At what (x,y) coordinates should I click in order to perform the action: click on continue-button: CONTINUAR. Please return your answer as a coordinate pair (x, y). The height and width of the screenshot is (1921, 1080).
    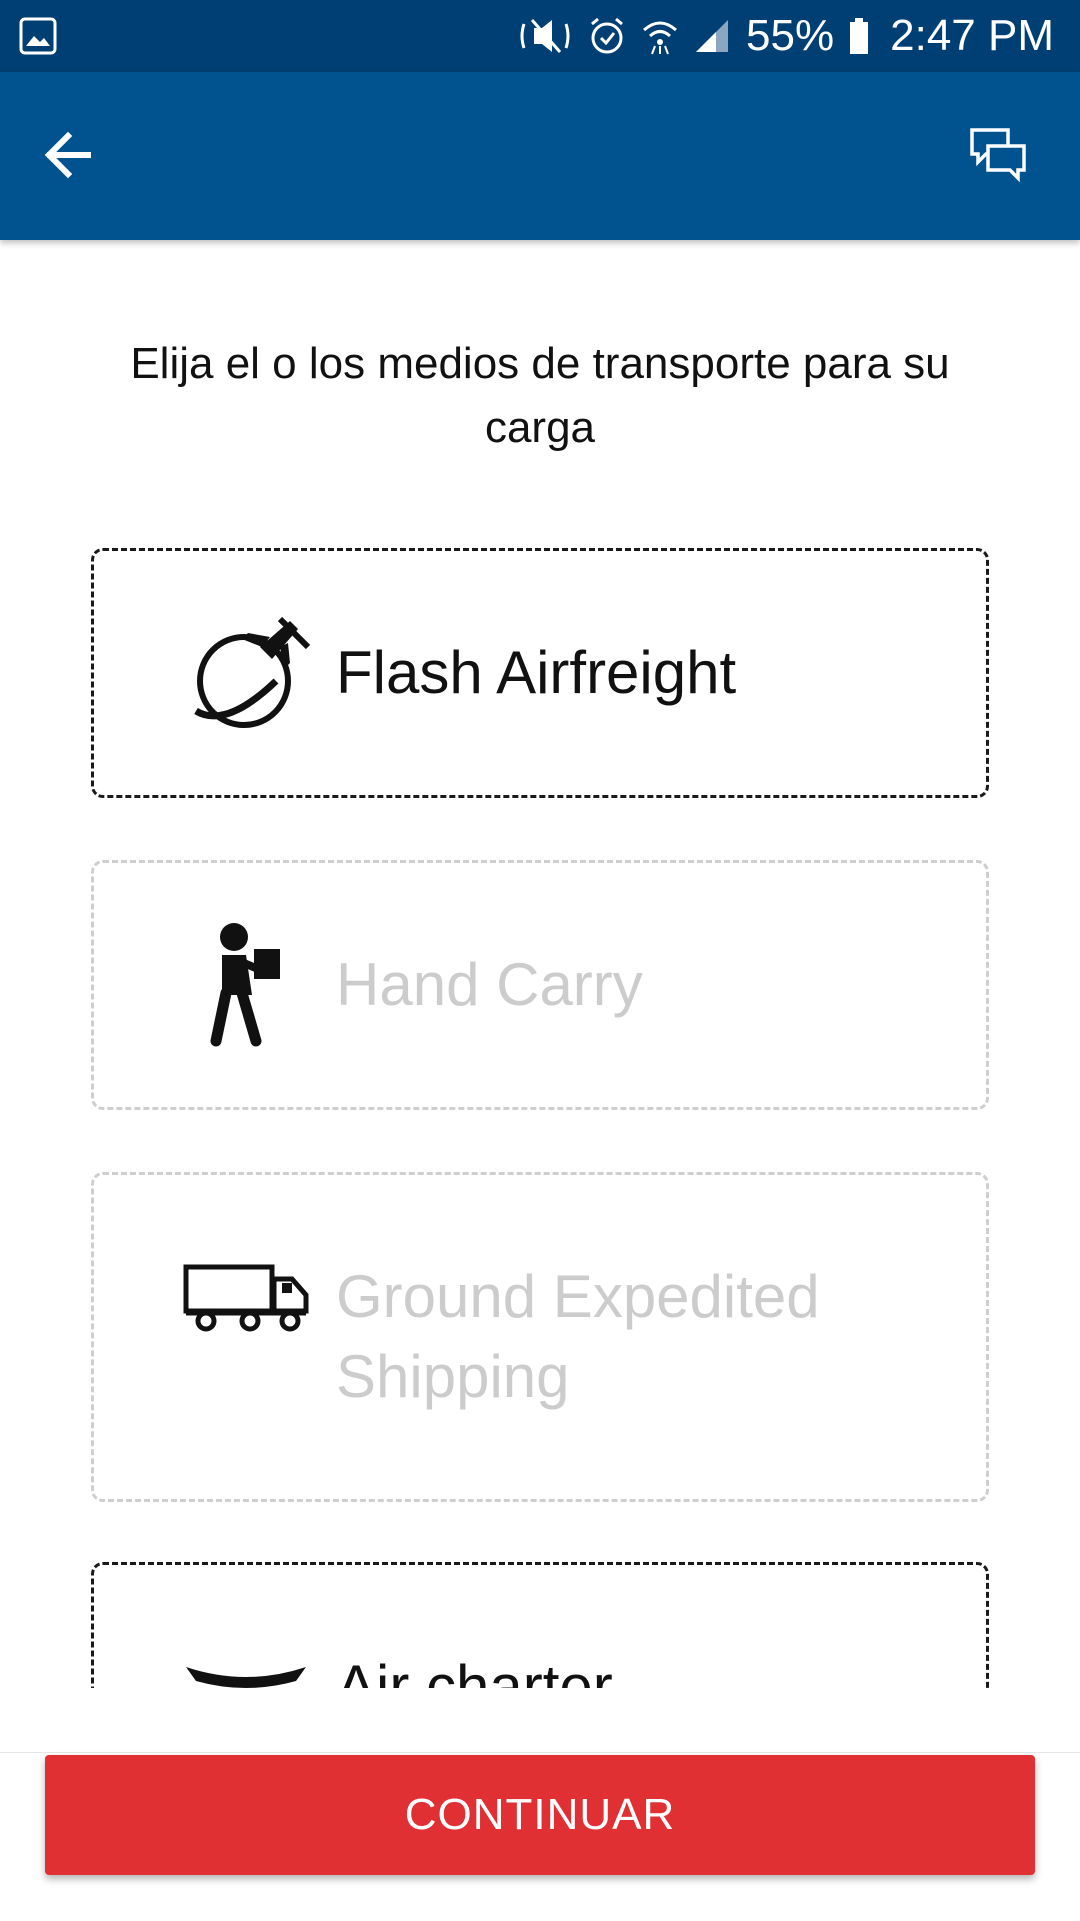
    Looking at the image, I should click on (540, 1815).